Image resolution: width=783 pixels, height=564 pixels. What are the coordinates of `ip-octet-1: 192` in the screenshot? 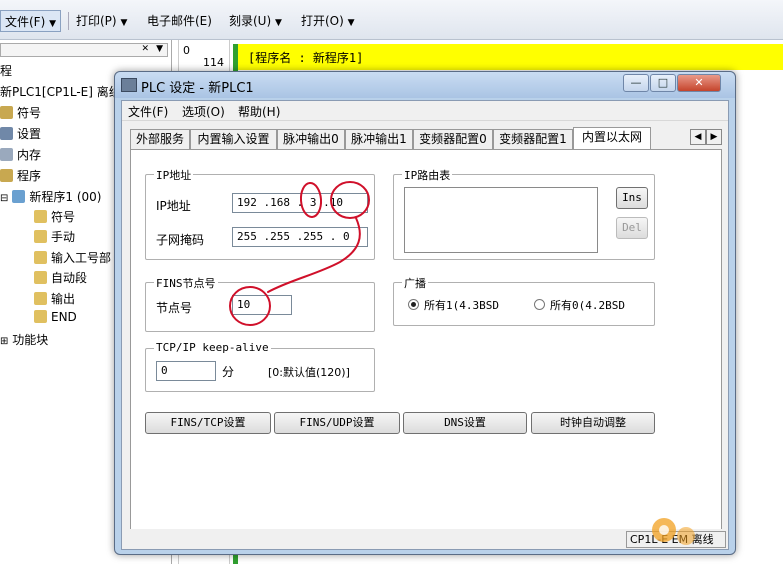 It's located at (247, 202).